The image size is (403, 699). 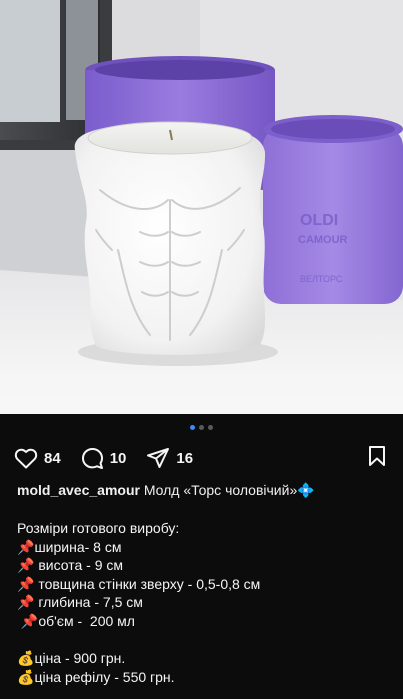 I want to click on like-action: 84, so click(x=37, y=458).